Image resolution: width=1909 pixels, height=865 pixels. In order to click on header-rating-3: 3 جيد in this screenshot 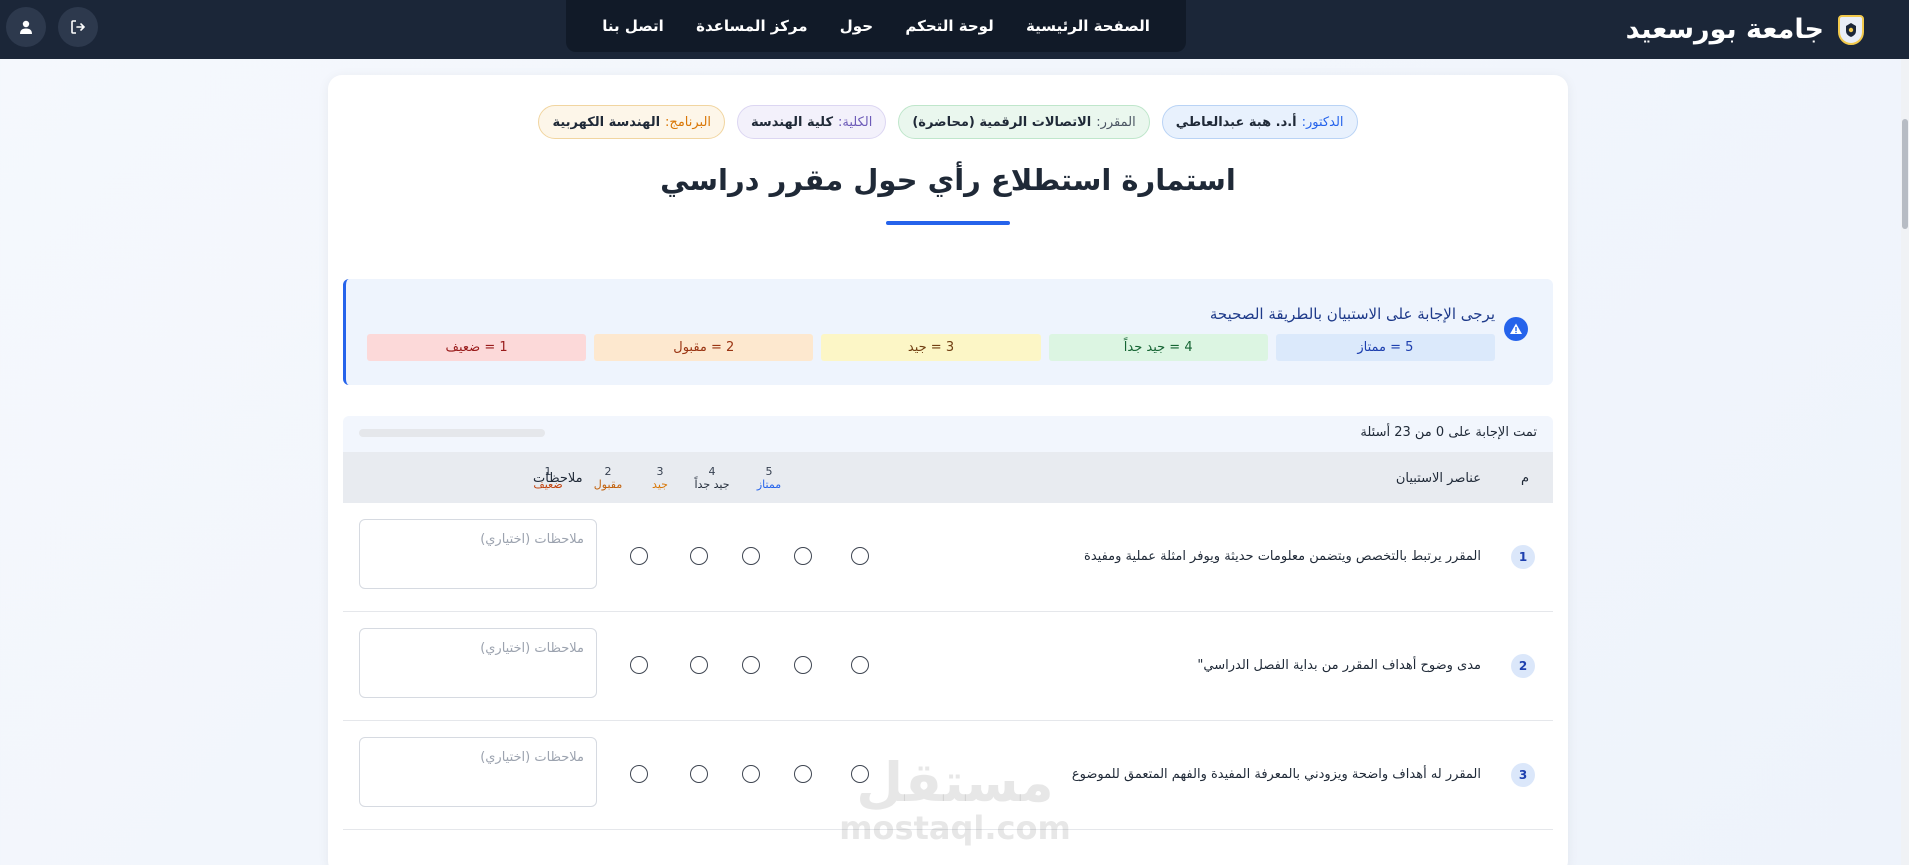, I will do `click(660, 478)`.